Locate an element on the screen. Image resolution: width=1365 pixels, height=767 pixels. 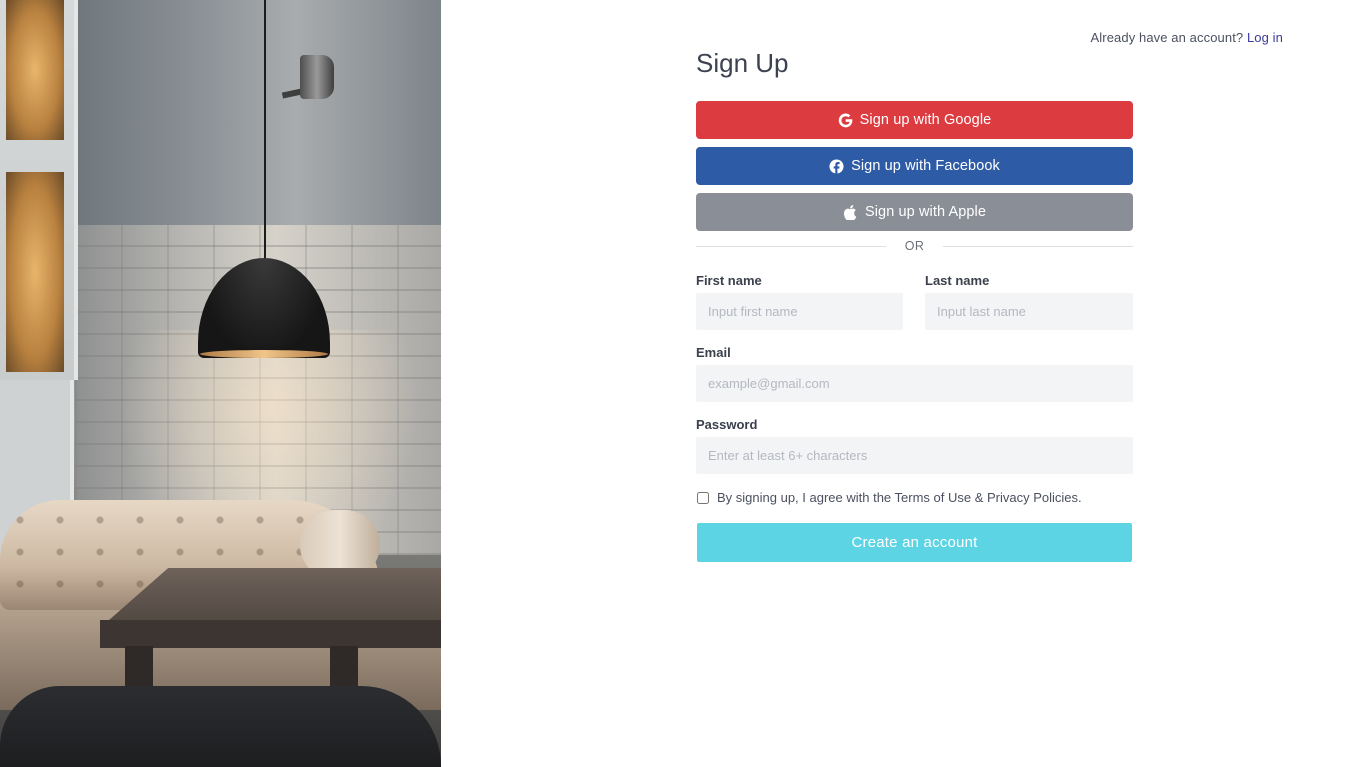
photo-lamp-glow is located at coordinates (264, 354).